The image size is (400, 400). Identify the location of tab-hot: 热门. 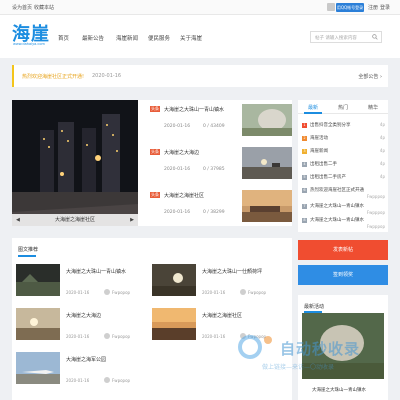
(343, 107).